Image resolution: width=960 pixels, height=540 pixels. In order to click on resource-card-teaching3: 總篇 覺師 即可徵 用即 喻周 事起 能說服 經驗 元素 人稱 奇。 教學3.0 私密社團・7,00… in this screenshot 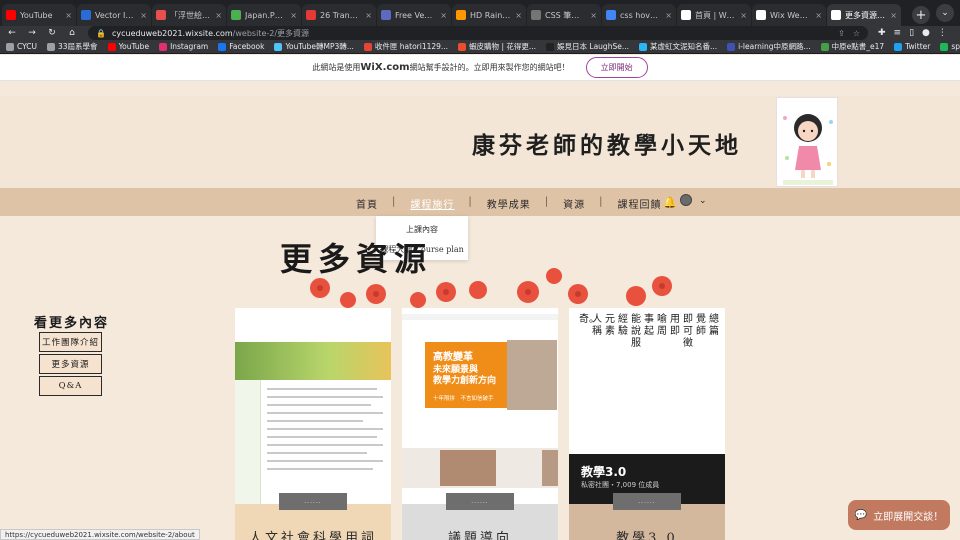, I will do `click(647, 424)`.